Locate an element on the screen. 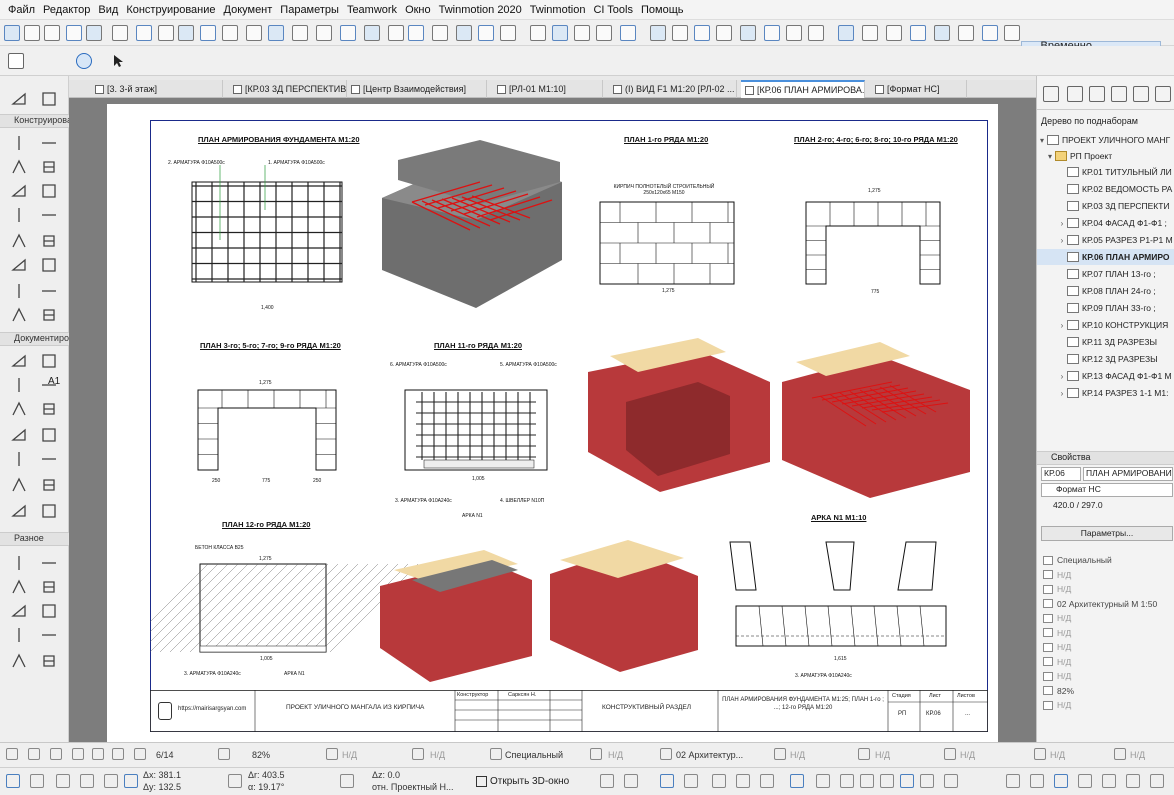 The width and height of the screenshot is (1174, 795). toolbox-section-construct: Конструирова is located at coordinates (34, 121).